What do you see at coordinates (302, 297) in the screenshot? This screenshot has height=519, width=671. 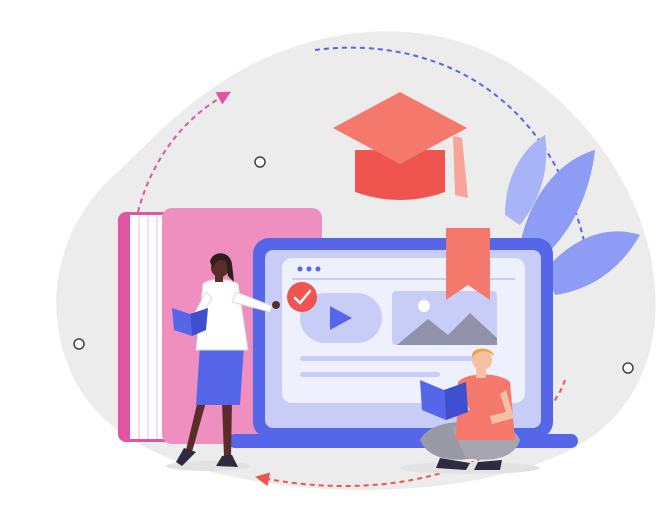 I see `check-icon` at bounding box center [302, 297].